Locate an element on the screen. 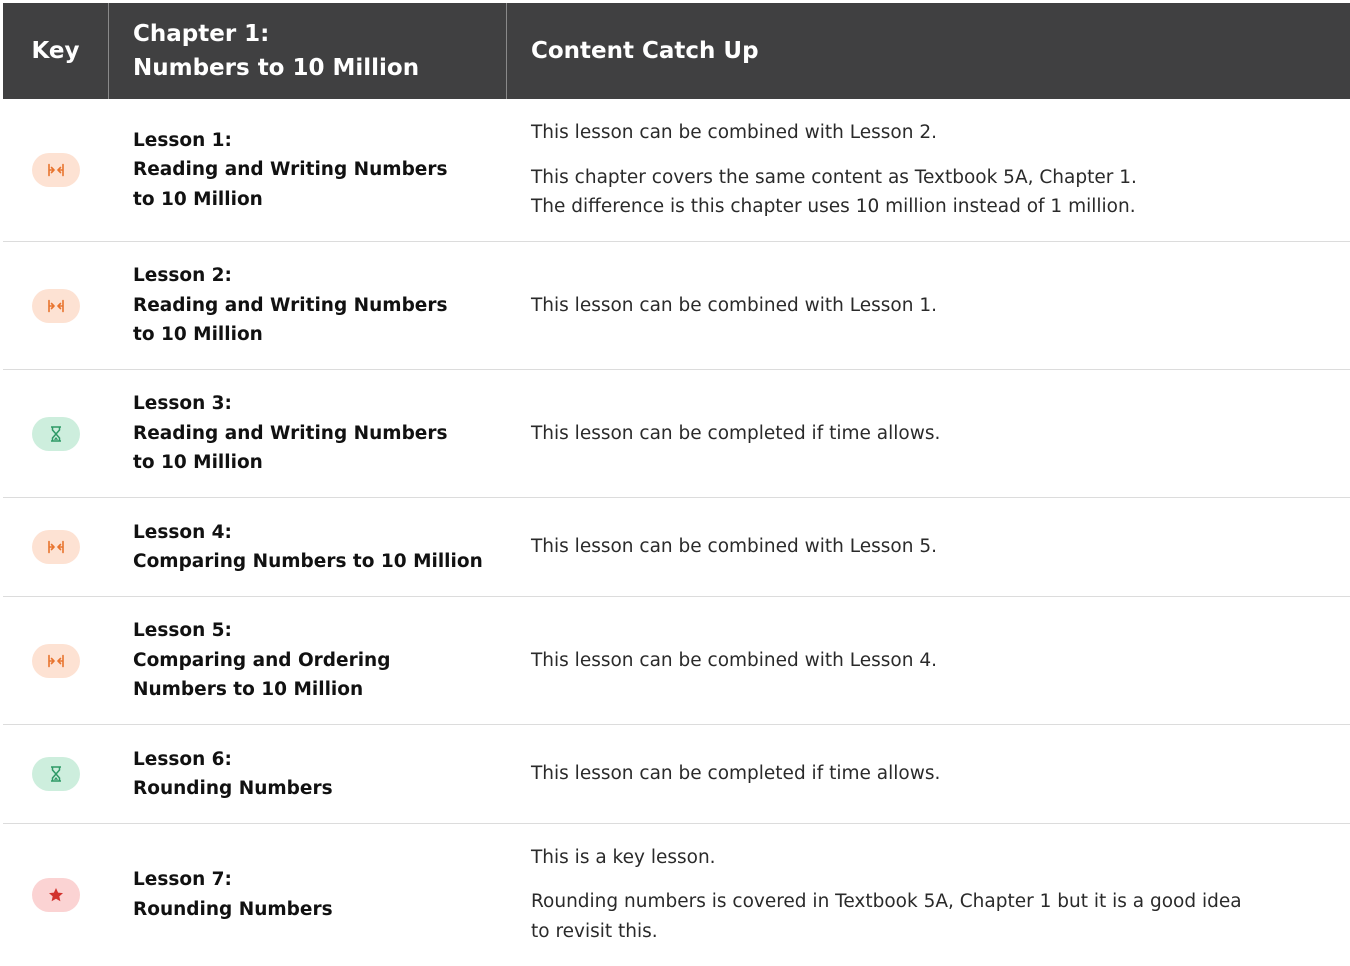  header-chapter: Chapter 1: Numbers to 10 Million is located at coordinates (308, 51).